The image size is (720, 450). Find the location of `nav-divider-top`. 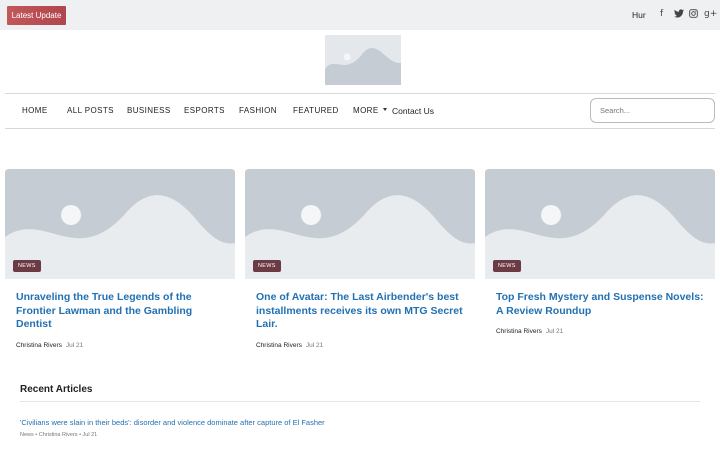

nav-divider-top is located at coordinates (360, 93).